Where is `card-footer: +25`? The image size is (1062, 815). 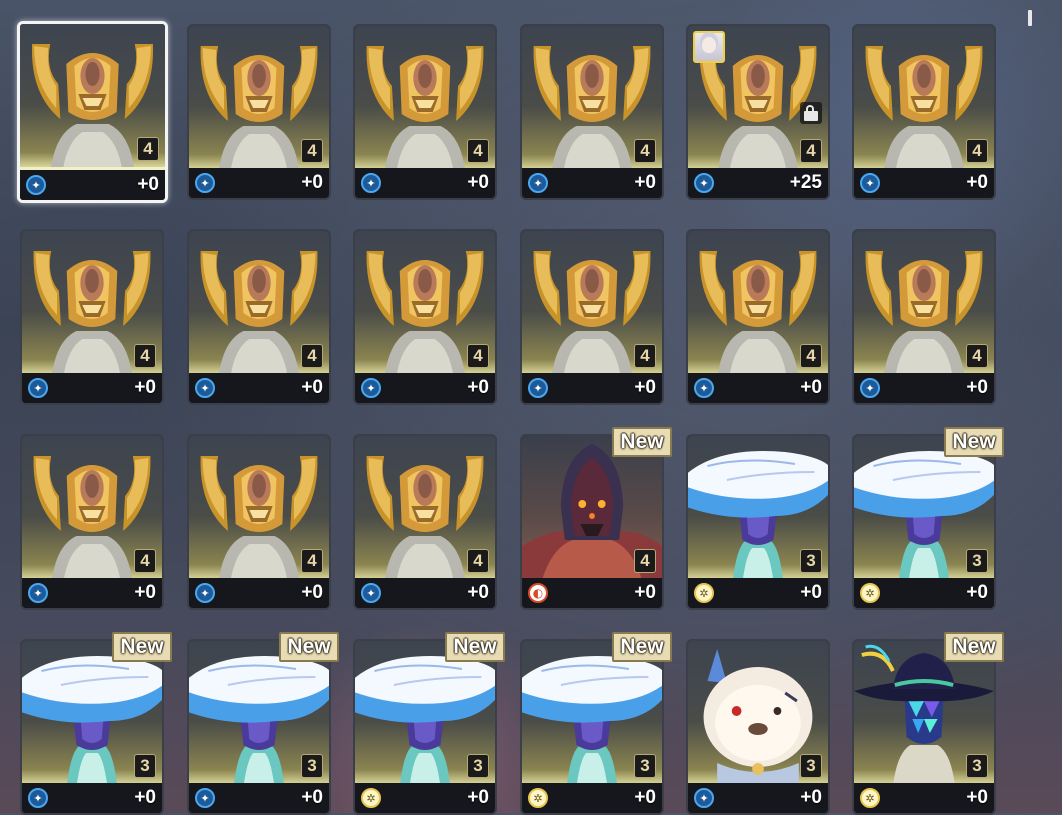 card-footer: +25 is located at coordinates (758, 183).